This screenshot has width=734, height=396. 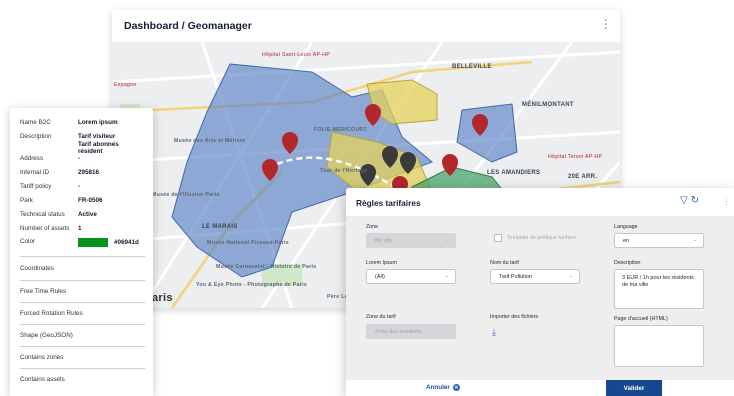 What do you see at coordinates (69, 122) in the screenshot?
I see `info-row-name: Name B2C Lorem ipsum` at bounding box center [69, 122].